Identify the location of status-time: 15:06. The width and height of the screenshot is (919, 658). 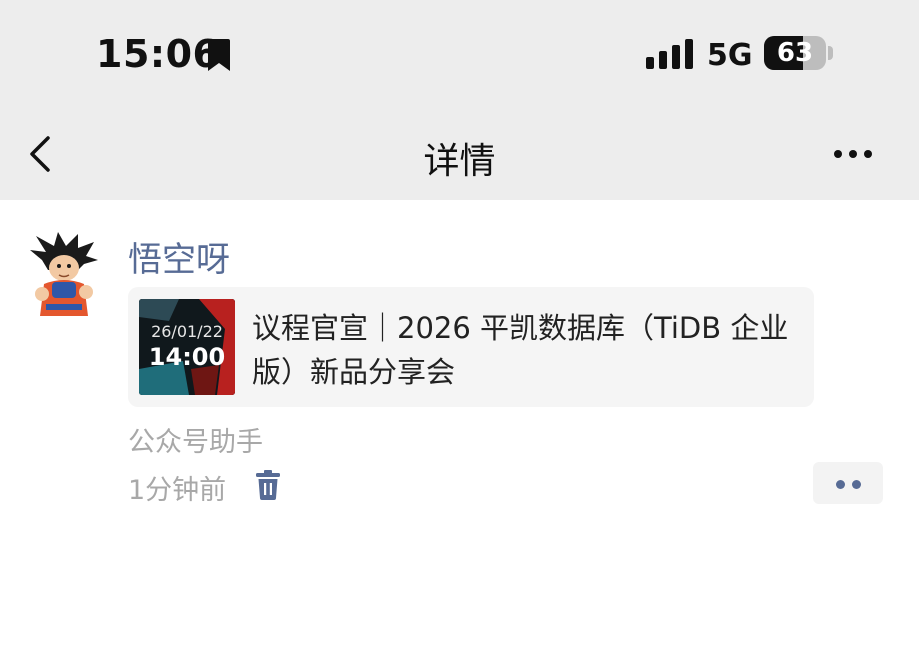
(158, 54).